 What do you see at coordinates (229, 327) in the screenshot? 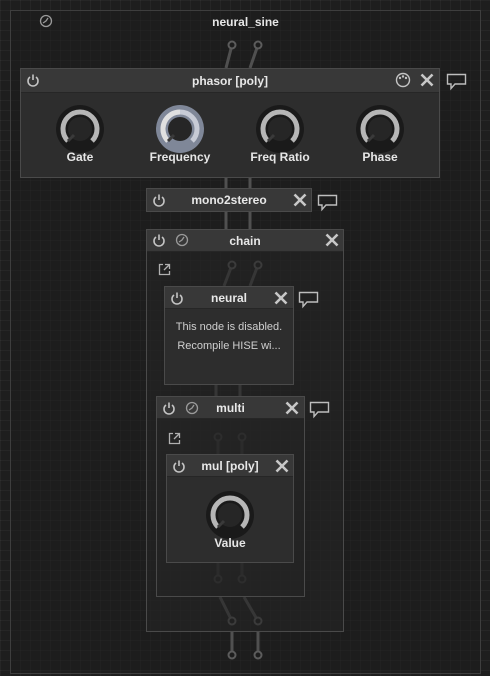
I see `disabled-message-line1: This node is disabled.` at bounding box center [229, 327].